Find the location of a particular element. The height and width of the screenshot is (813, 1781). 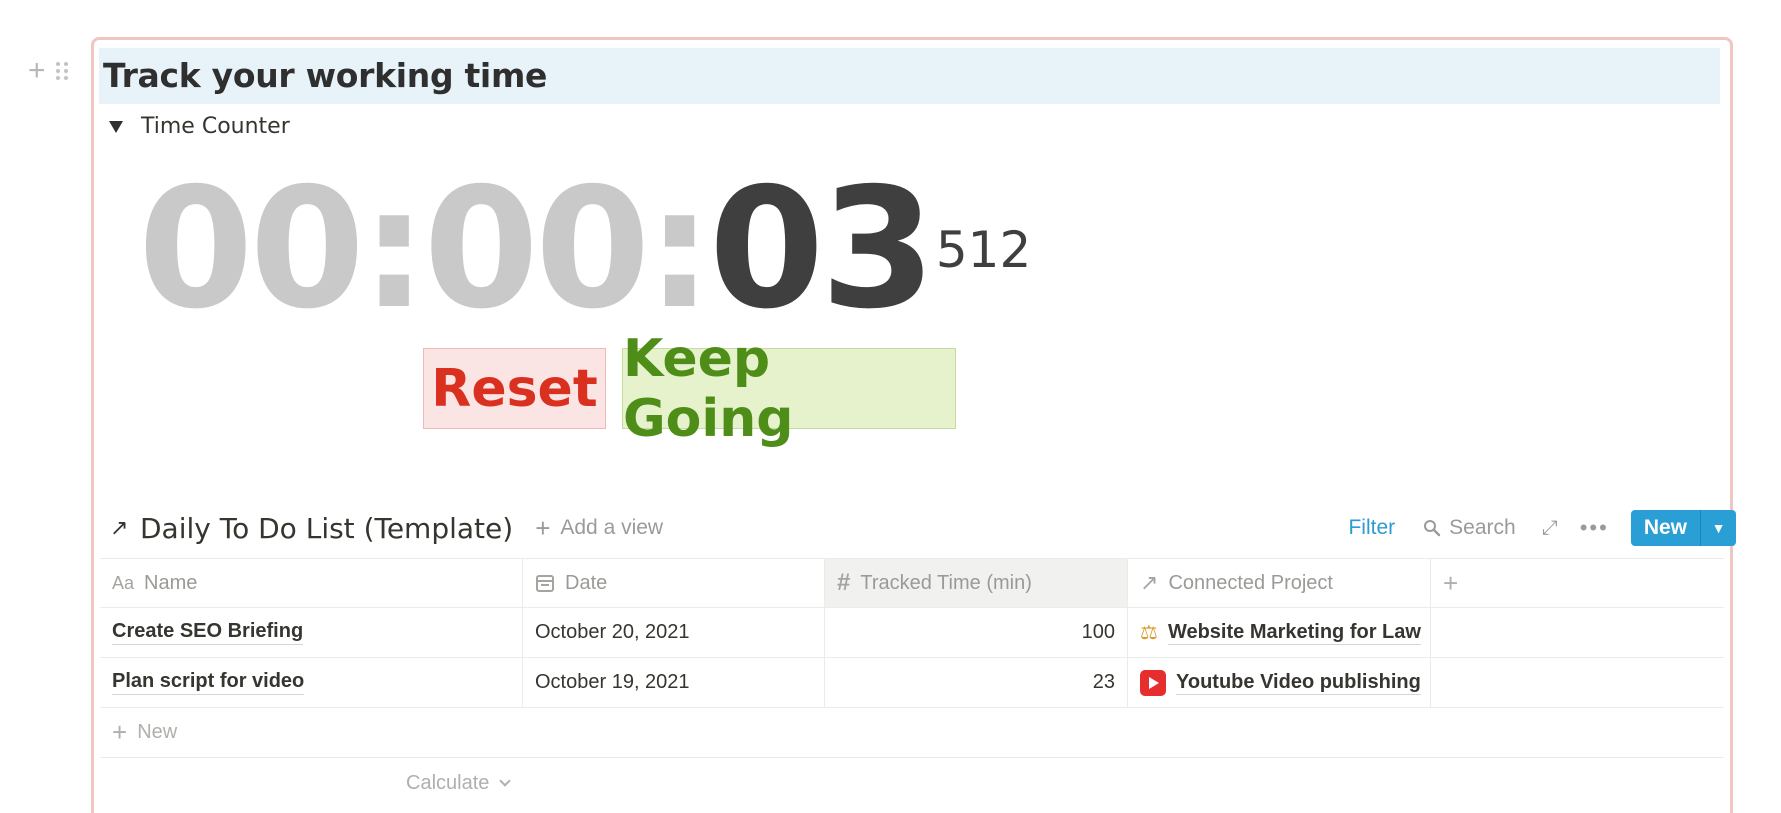

toggle-time-counter: Time Counter is located at coordinates (199, 126).